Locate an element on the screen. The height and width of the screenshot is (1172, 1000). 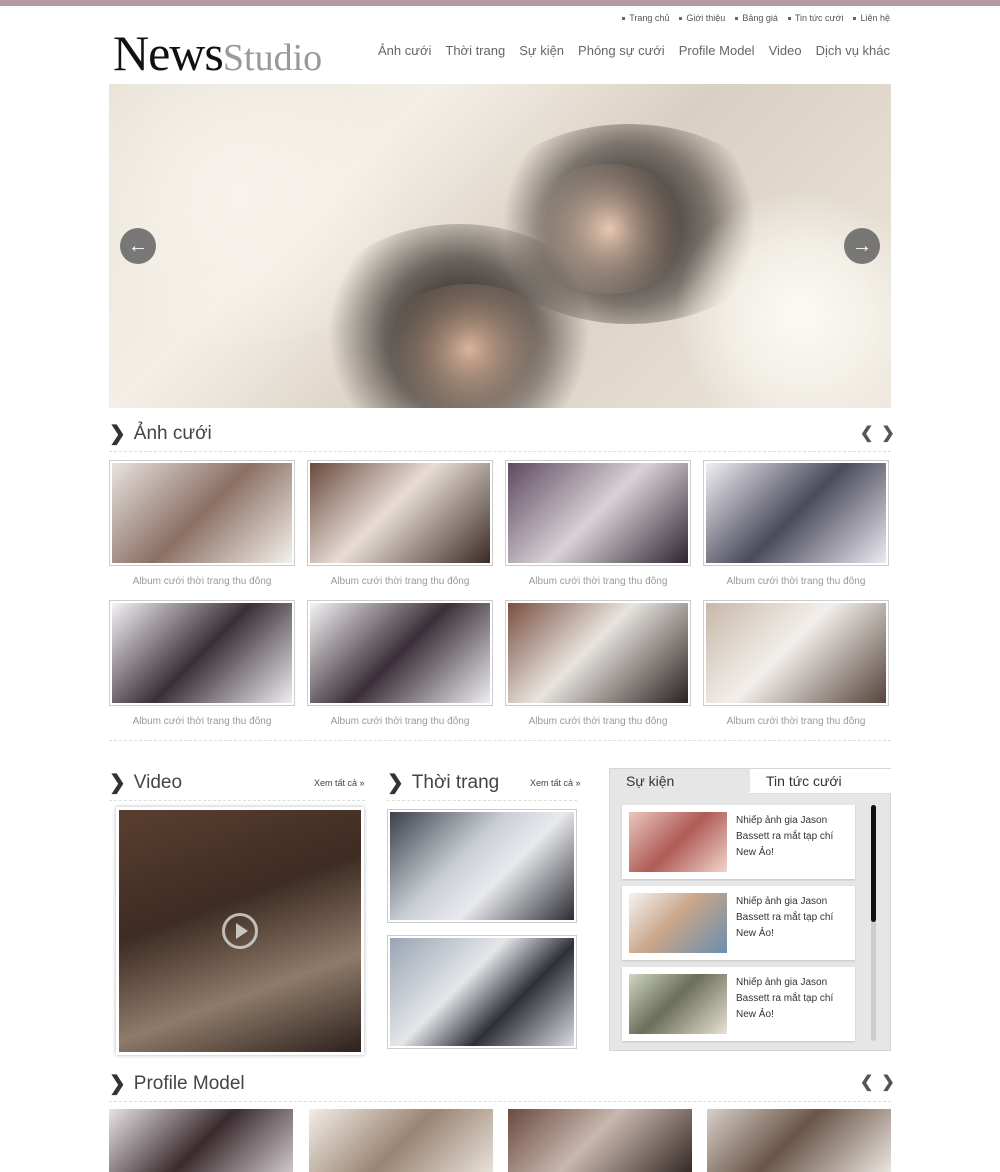
arrow-left-icon: ← is located at coordinates (138, 246).